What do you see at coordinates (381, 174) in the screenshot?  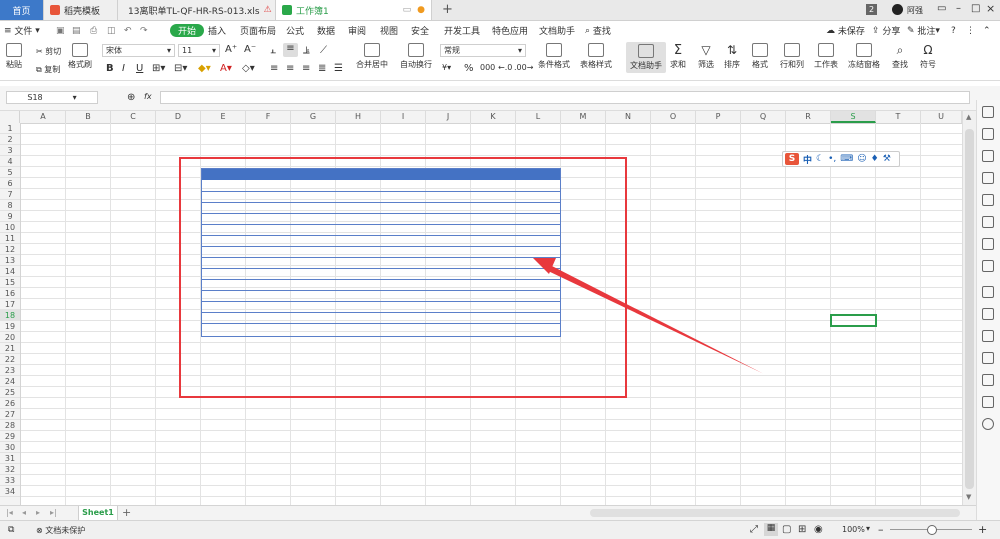 I see `table-header-band` at bounding box center [381, 174].